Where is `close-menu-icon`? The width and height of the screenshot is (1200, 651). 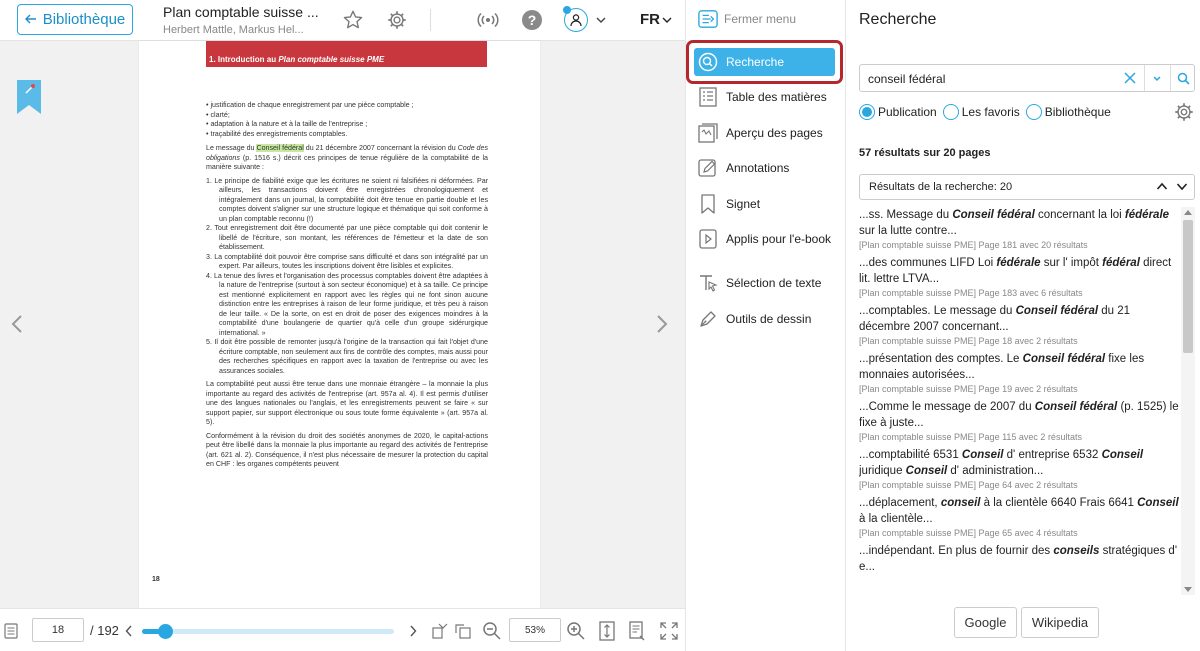 close-menu-icon is located at coordinates (708, 19).